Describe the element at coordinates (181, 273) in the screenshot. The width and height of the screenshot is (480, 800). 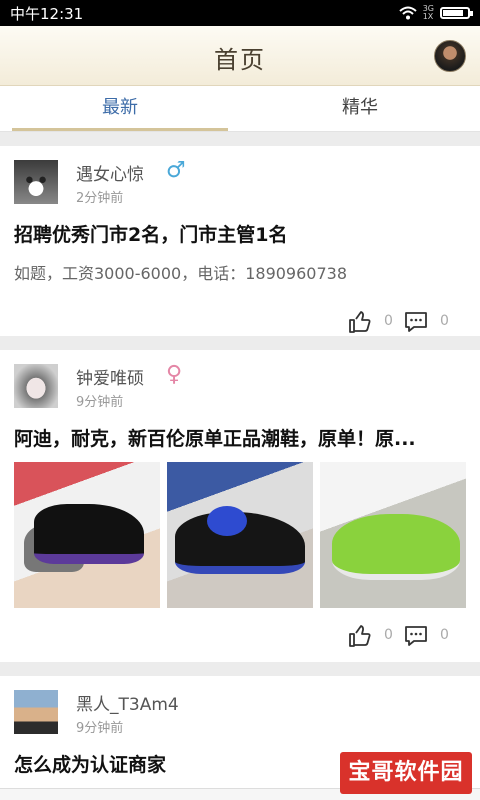
I see `post-body: 如题，工资3000-6000，电话：1890960738` at that location.